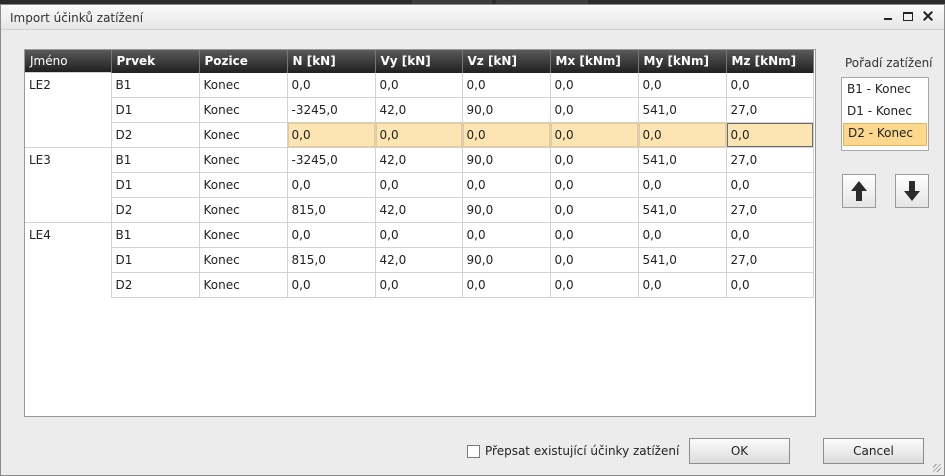 The width and height of the screenshot is (945, 476). I want to click on column-header: Vz [kN], so click(506, 61).